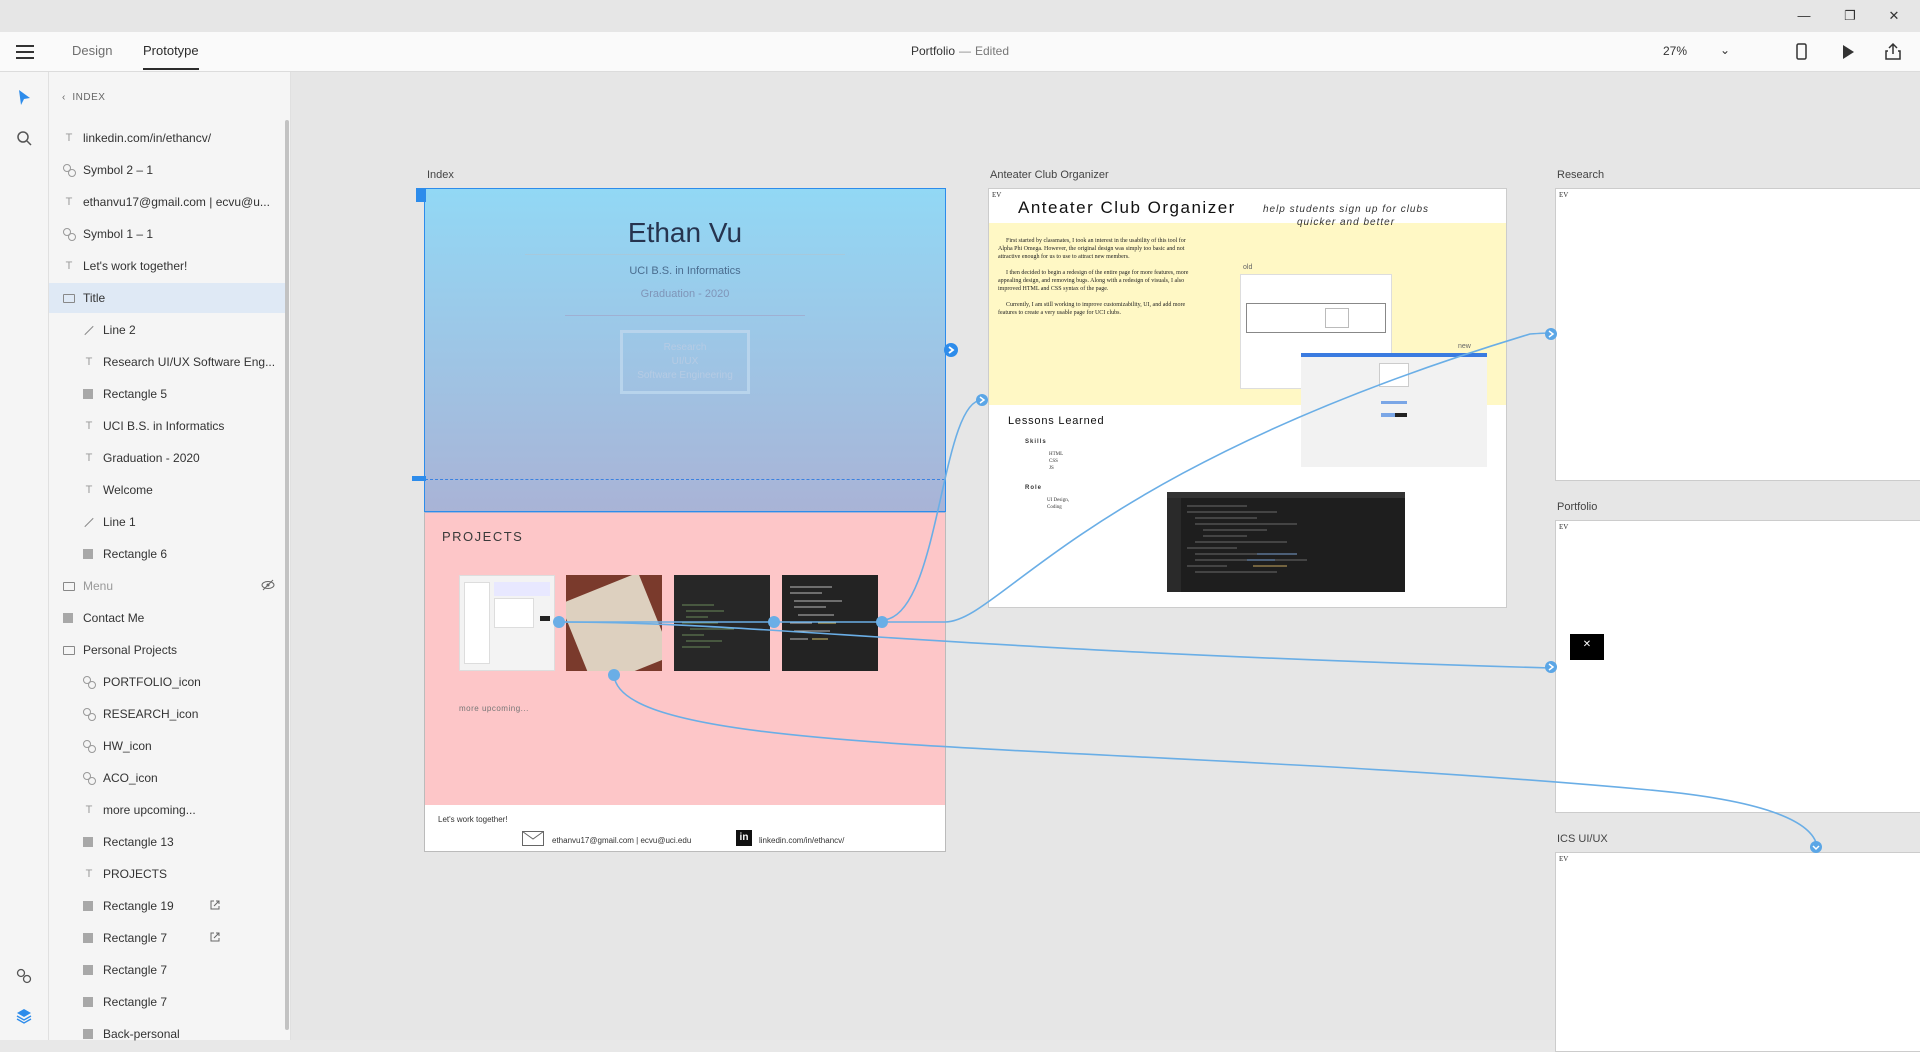 This screenshot has height=1052, width=1920. Describe the element at coordinates (130, 778) in the screenshot. I see `layer-label: ACO_icon` at that location.